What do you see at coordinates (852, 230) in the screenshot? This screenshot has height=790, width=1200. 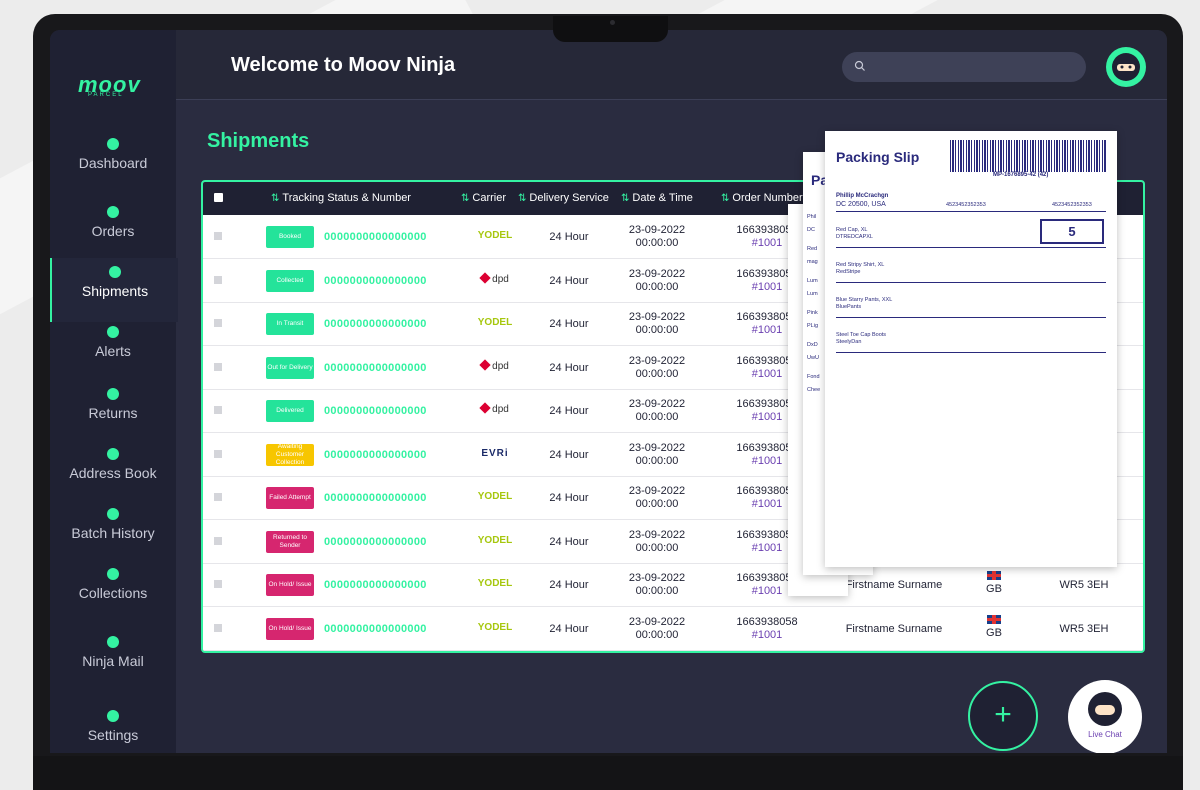 I see `slip-item-name: Red Cap, XL` at bounding box center [852, 230].